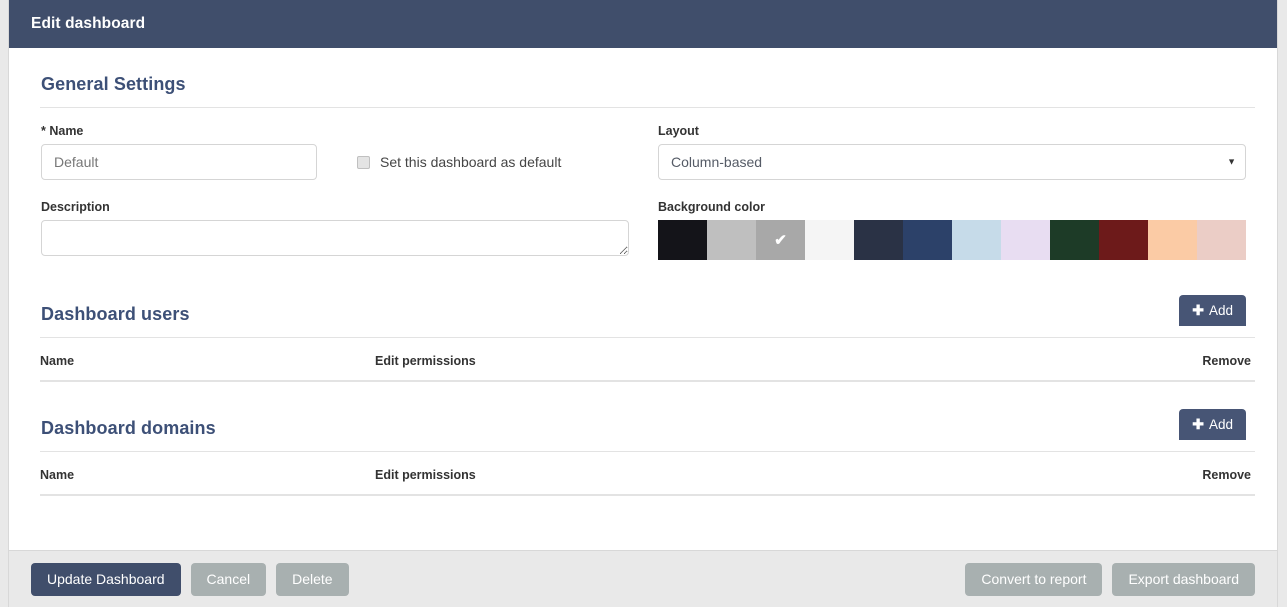 This screenshot has width=1287, height=607. I want to click on footer-left-actions: Update Dashboard Cancel Delete, so click(190, 579).